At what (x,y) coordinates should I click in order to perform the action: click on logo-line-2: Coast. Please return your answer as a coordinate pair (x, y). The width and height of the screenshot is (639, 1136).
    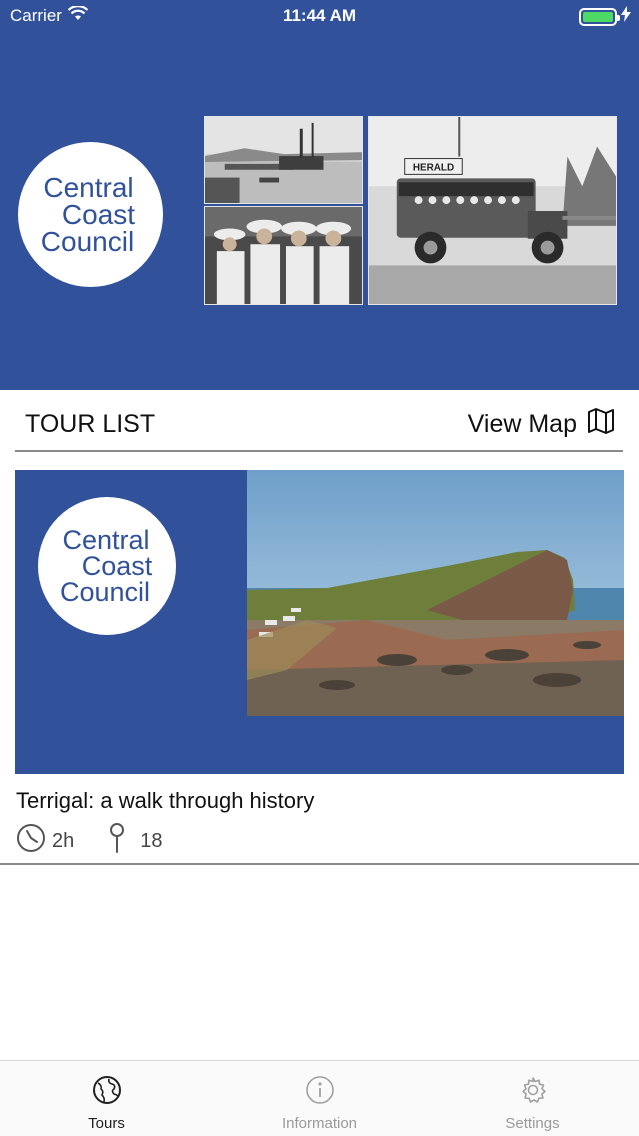
    Looking at the image, I should click on (98, 214).